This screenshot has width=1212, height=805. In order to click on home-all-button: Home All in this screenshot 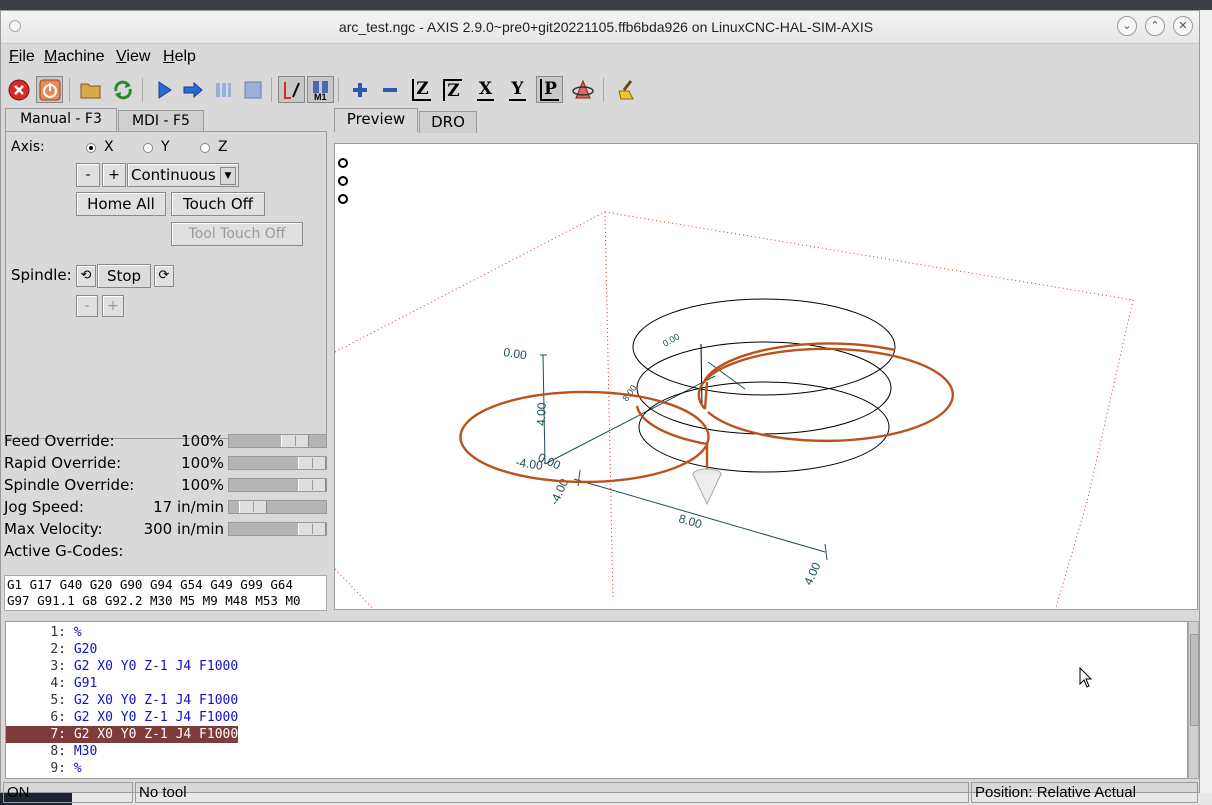, I will do `click(121, 204)`.